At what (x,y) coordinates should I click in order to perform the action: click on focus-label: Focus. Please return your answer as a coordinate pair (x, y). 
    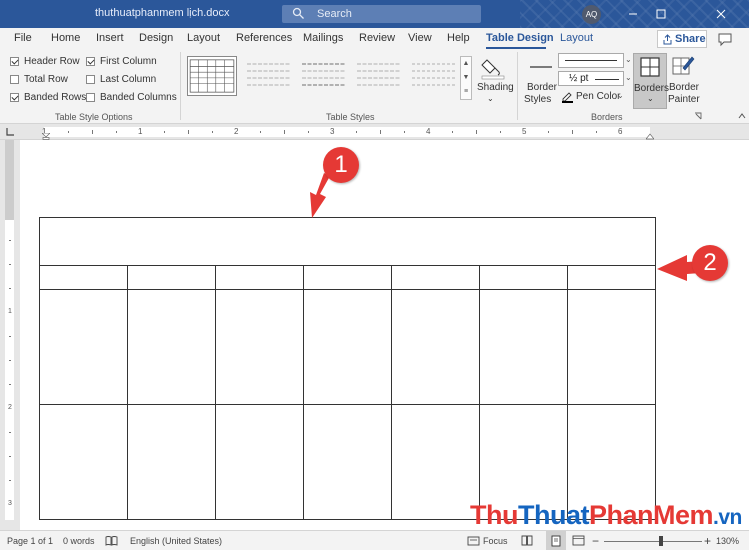
    Looking at the image, I should click on (495, 541).